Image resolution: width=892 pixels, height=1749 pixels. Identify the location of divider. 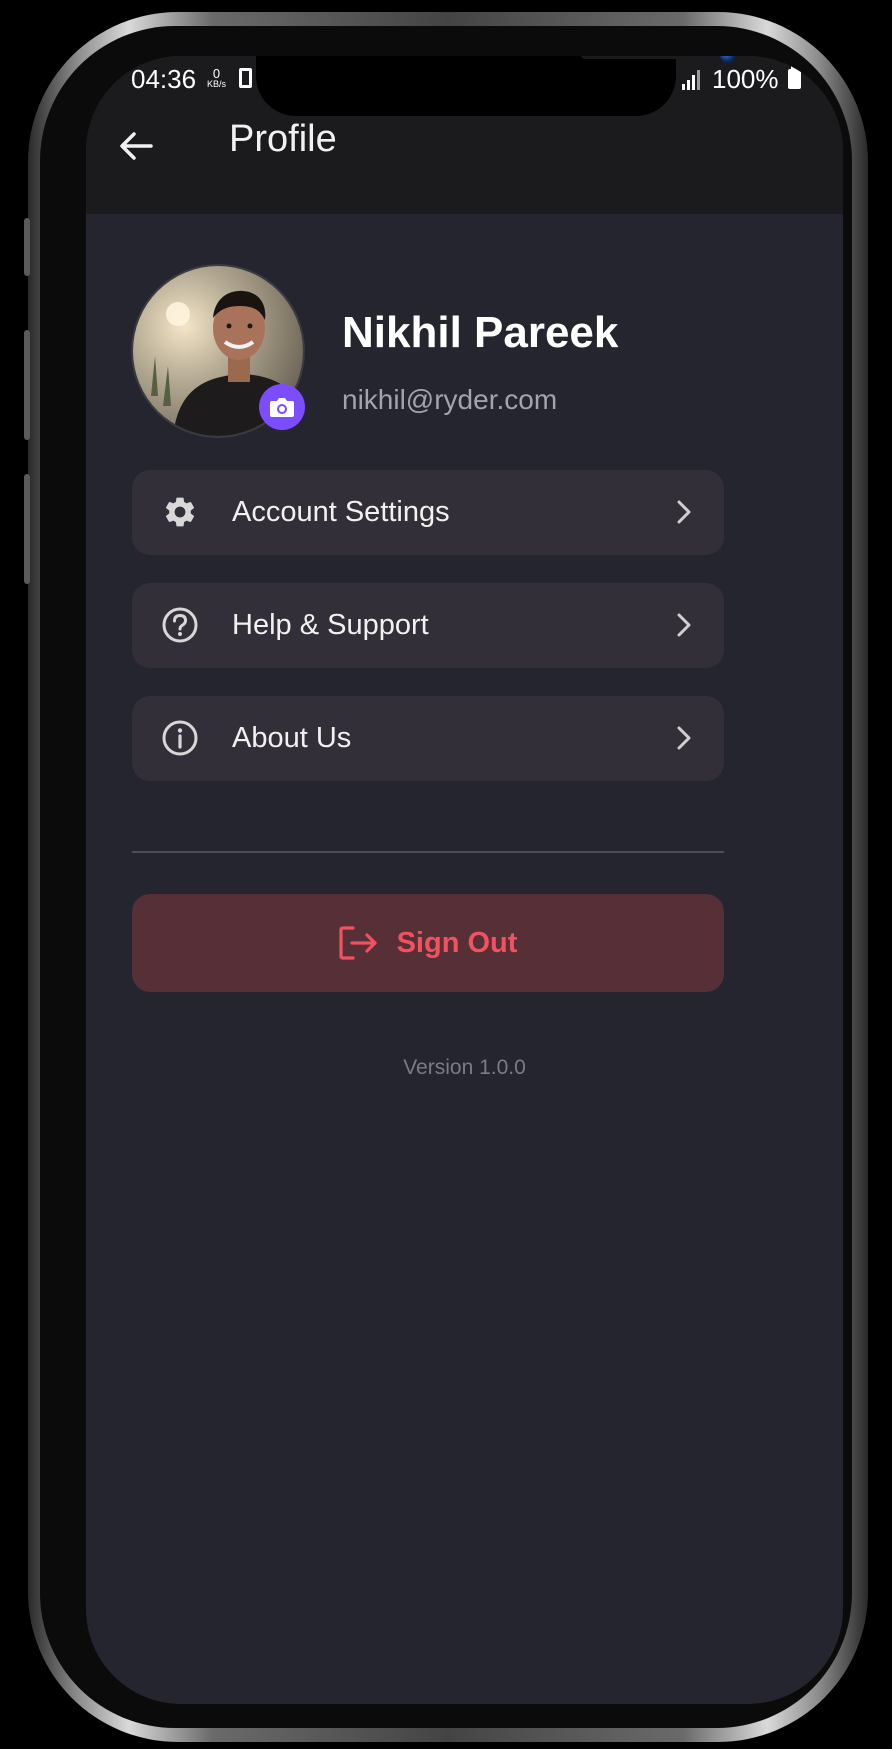
(428, 852).